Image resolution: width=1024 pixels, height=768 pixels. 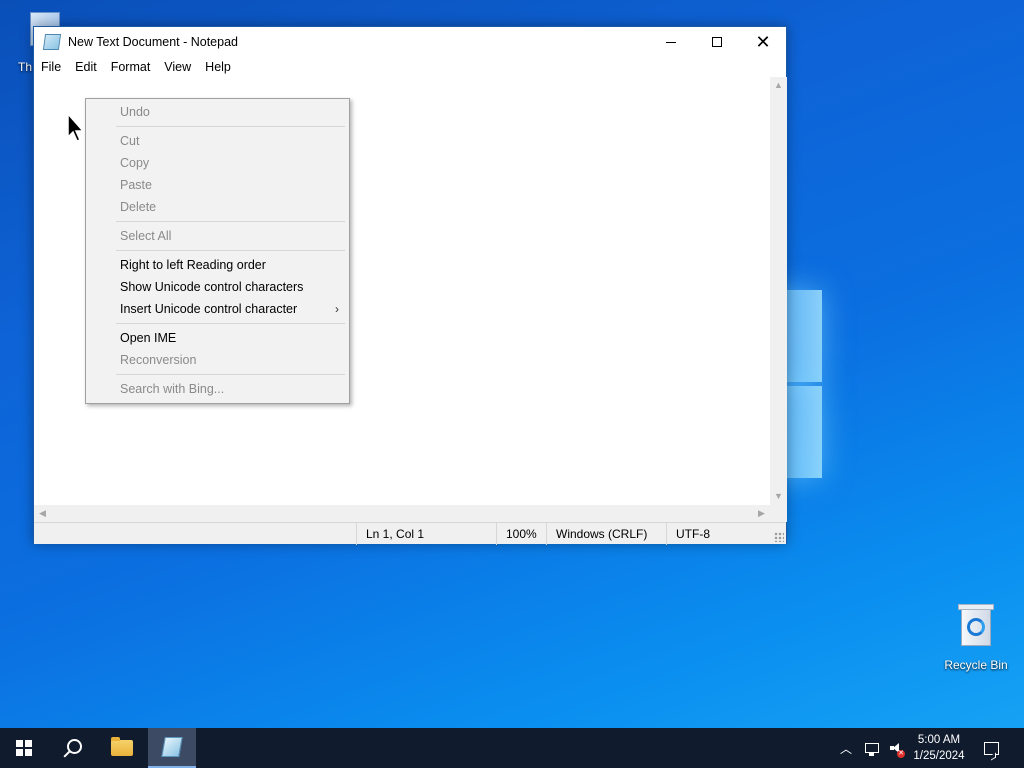 What do you see at coordinates (939, 740) in the screenshot?
I see `clock-time: 5:00 AM` at bounding box center [939, 740].